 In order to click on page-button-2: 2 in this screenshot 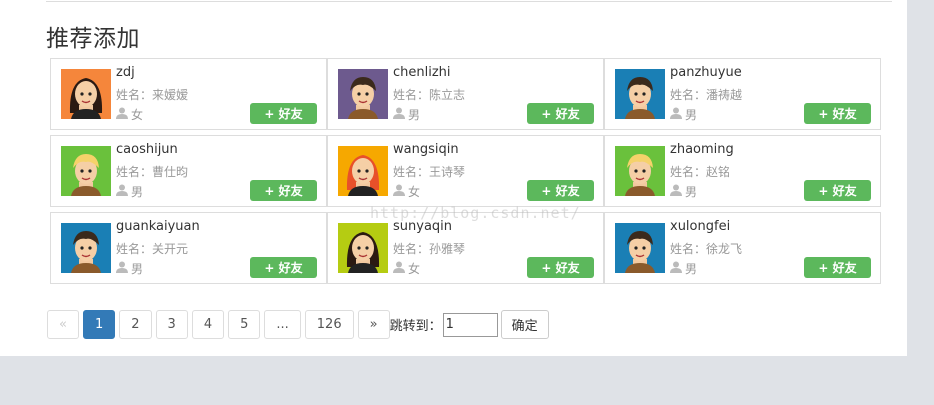, I will do `click(135, 324)`.